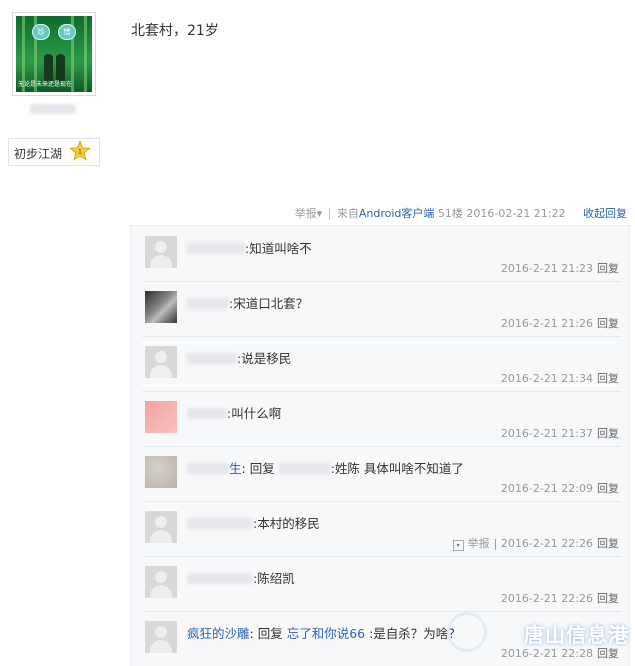  What do you see at coordinates (264, 358) in the screenshot?
I see `comment-text: :说是移民` at bounding box center [264, 358].